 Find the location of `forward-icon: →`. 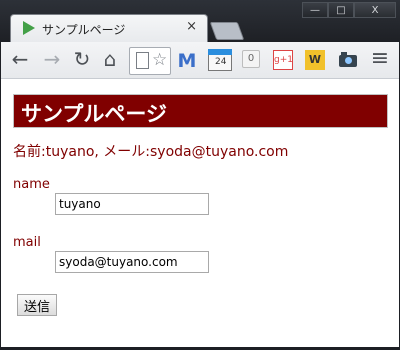

forward-icon: → is located at coordinates (52, 59).